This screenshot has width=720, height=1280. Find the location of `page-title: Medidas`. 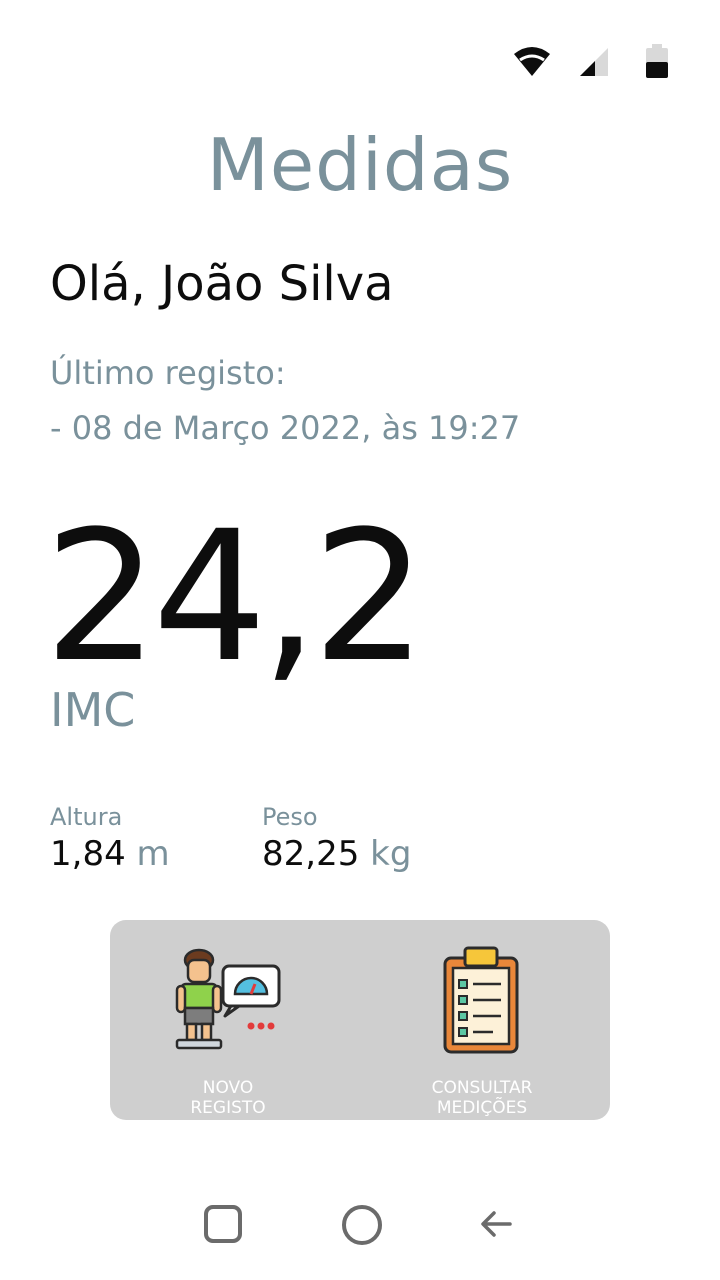

page-title: Medidas is located at coordinates (360, 165).